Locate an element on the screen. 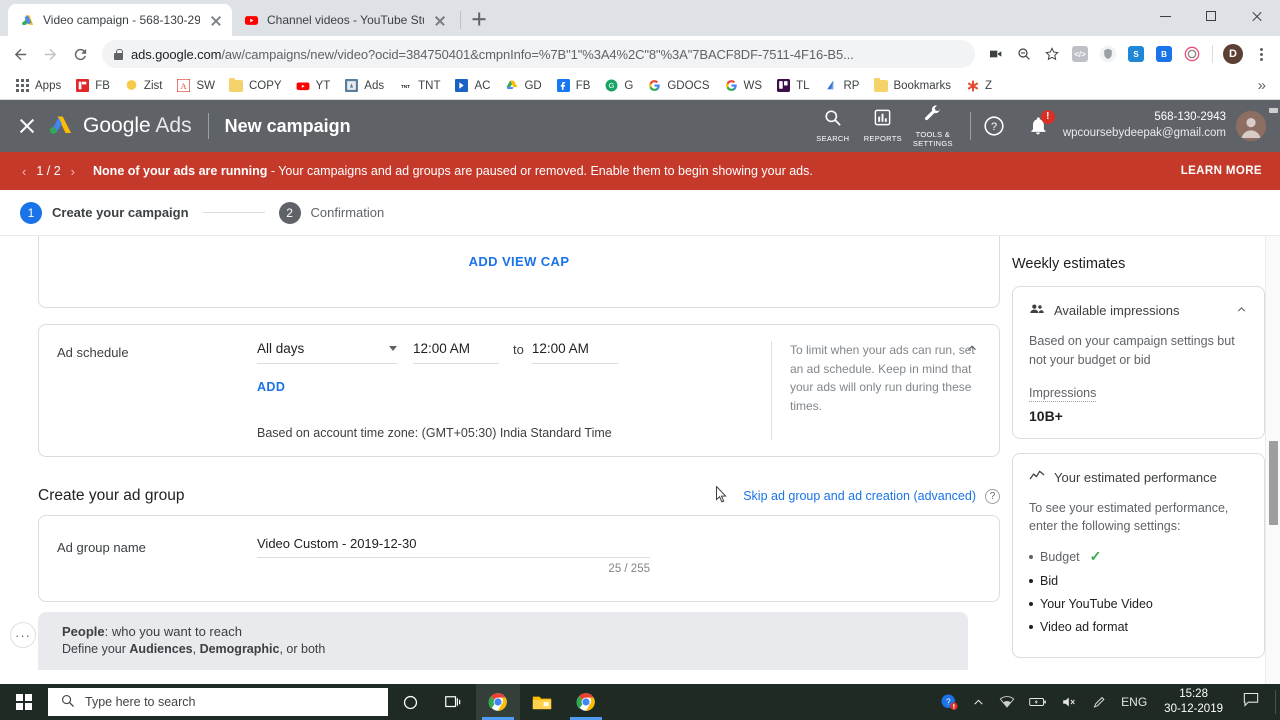 The height and width of the screenshot is (720, 1280). minimize-button is located at coordinates (1165, 16).